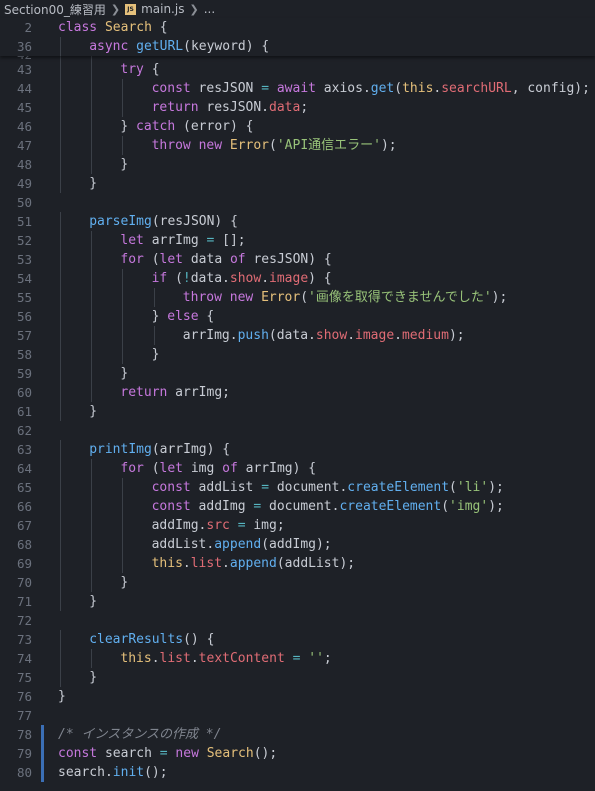 The image size is (595, 791). Describe the element at coordinates (297, 392) in the screenshot. I see `code-line: 60 return arrImg;` at that location.